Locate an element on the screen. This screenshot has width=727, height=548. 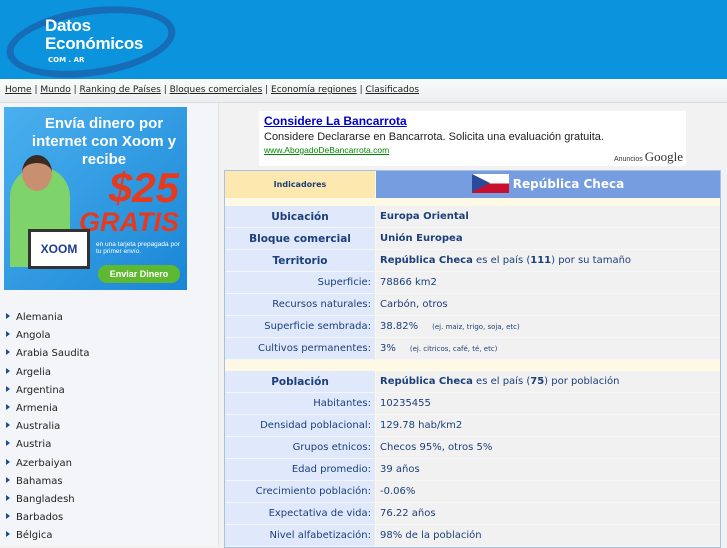
country-list-item: Arabia Saudita is located at coordinates (48, 356).